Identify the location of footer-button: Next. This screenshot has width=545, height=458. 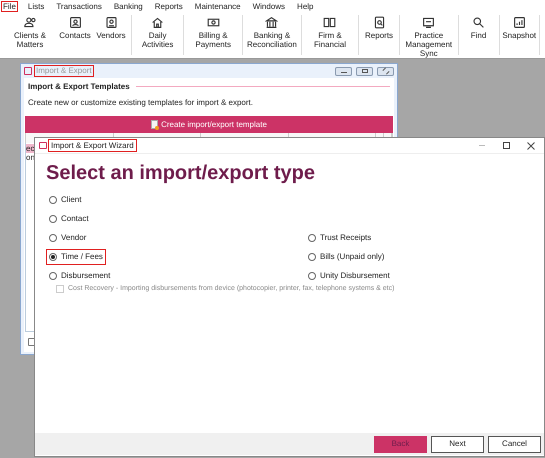
(457, 444).